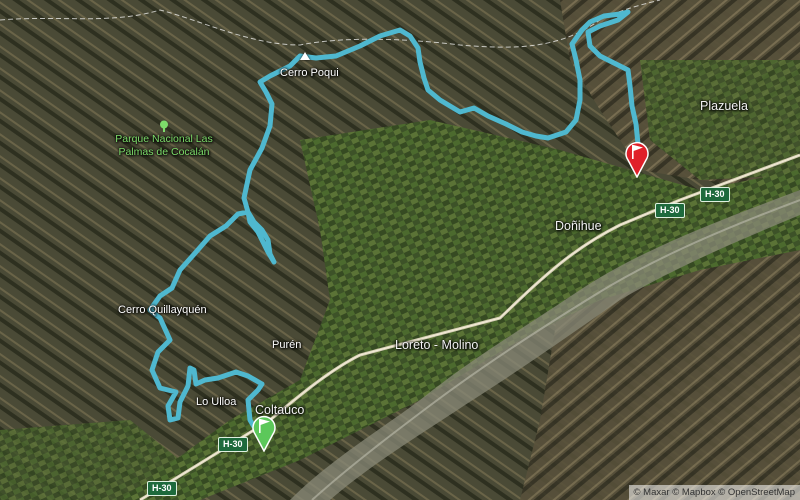  What do you see at coordinates (287, 345) in the screenshot?
I see `place-label-puren: Purén` at bounding box center [287, 345].